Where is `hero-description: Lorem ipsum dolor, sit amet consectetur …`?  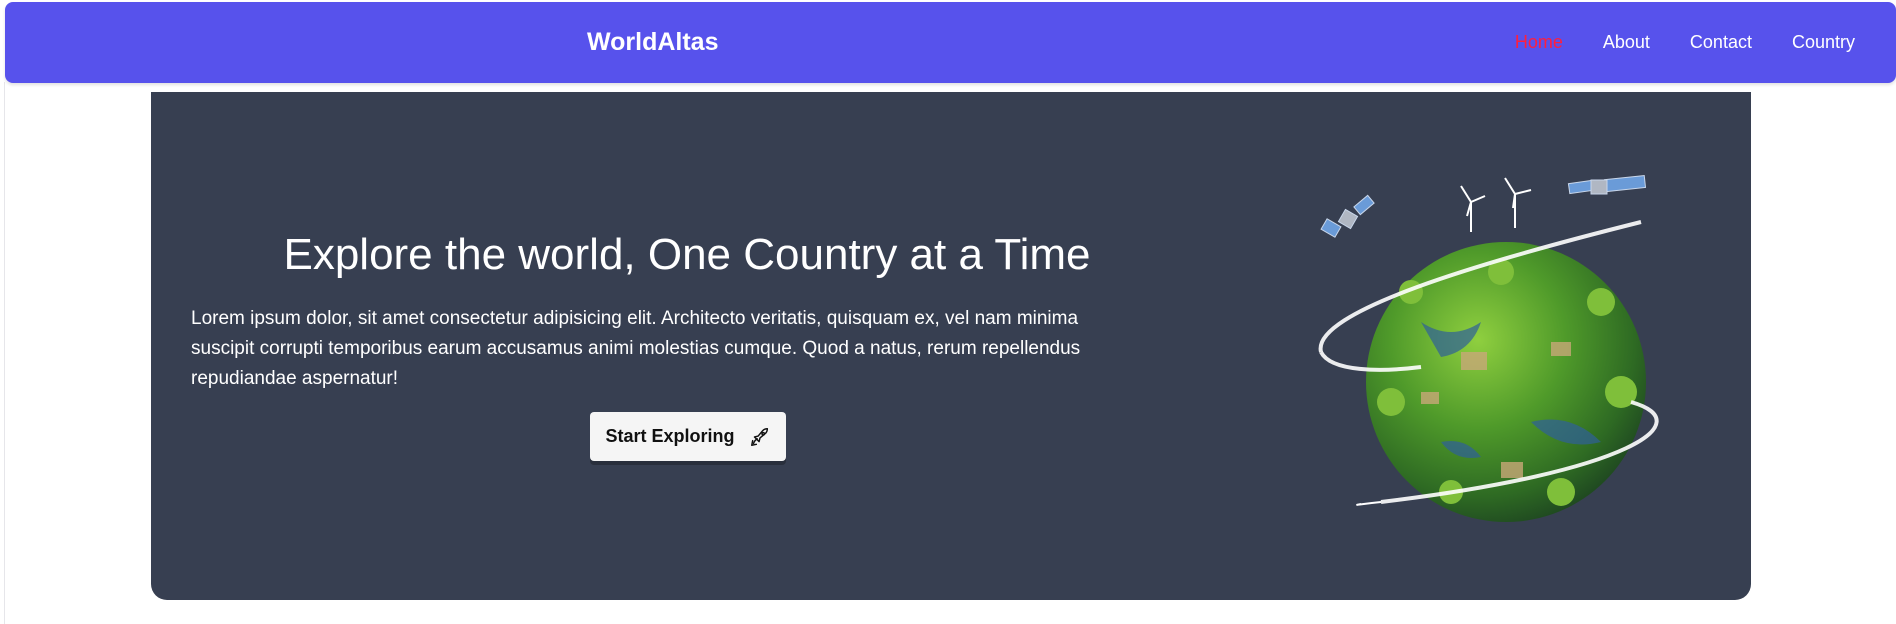 hero-description: Lorem ipsum dolor, sit amet consectetur … is located at coordinates (636, 348).